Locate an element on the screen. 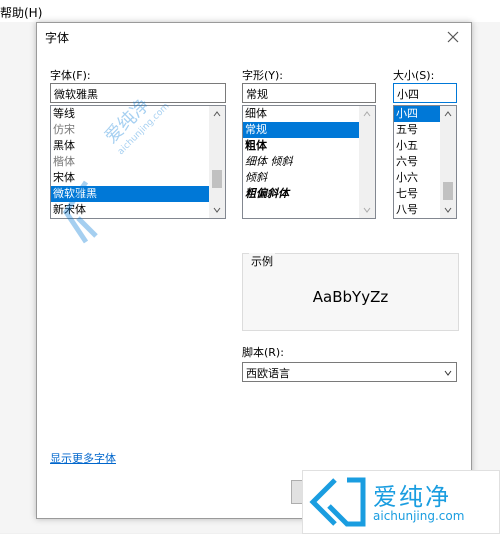 This screenshot has width=500, height=534. show-more-fonts-link: 显示更多字体 is located at coordinates (83, 458).